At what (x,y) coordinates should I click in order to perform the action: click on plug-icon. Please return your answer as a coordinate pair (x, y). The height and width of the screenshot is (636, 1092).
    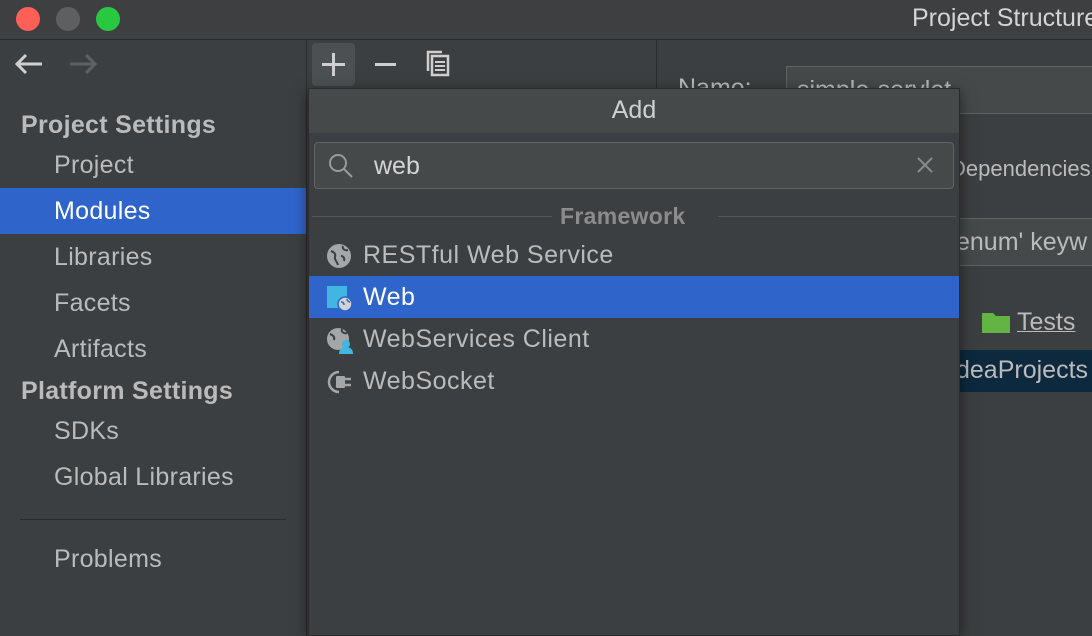
    Looking at the image, I should click on (339, 382).